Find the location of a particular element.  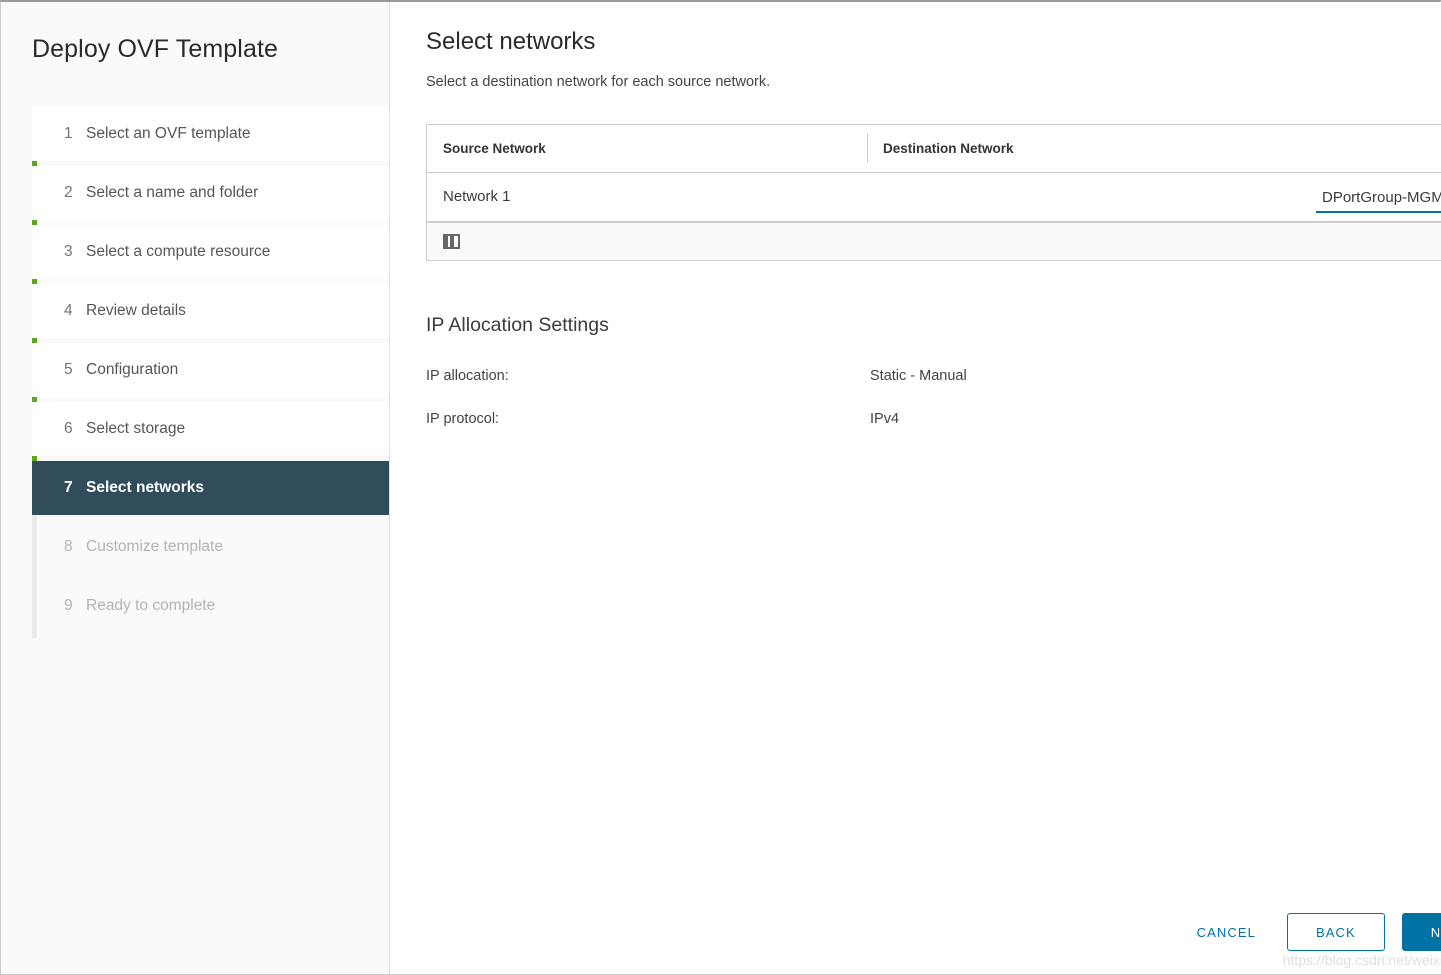

step-number: 2 is located at coordinates (68, 192).